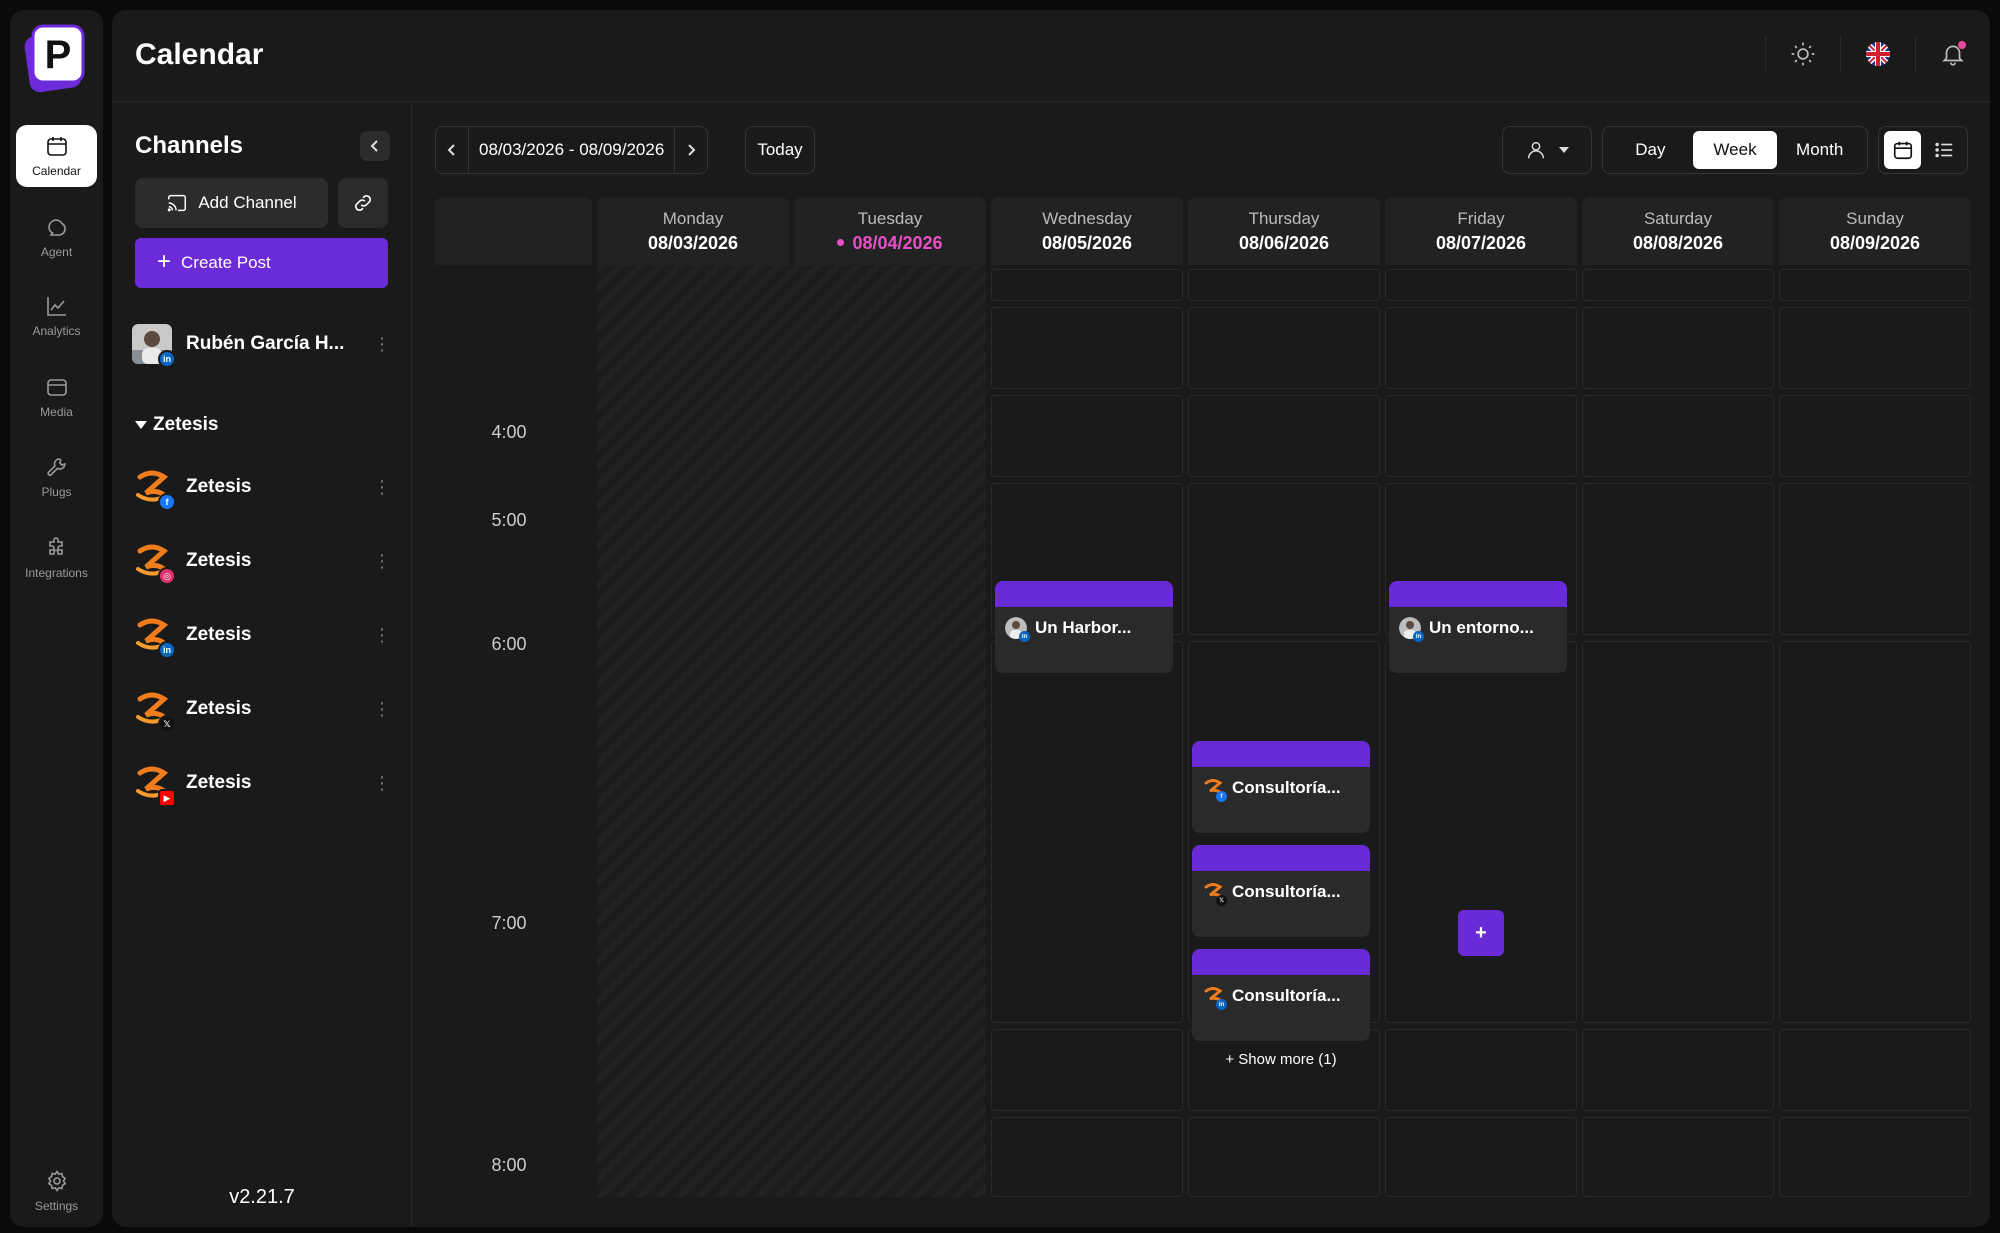  Describe the element at coordinates (1943, 150) in the screenshot. I see `list-layout-button` at that location.